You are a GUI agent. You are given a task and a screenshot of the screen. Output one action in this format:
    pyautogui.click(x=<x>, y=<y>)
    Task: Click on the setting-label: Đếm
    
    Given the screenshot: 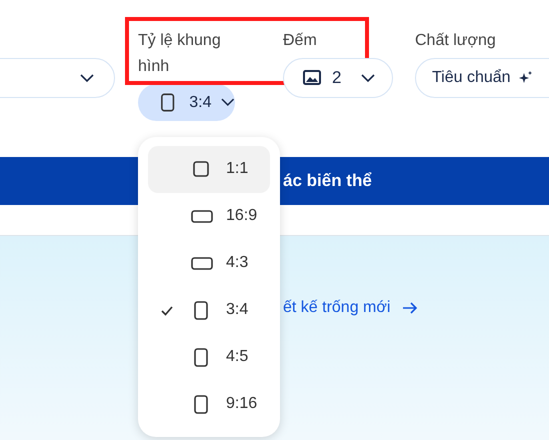 What is the action you would take?
    pyautogui.click(x=300, y=41)
    